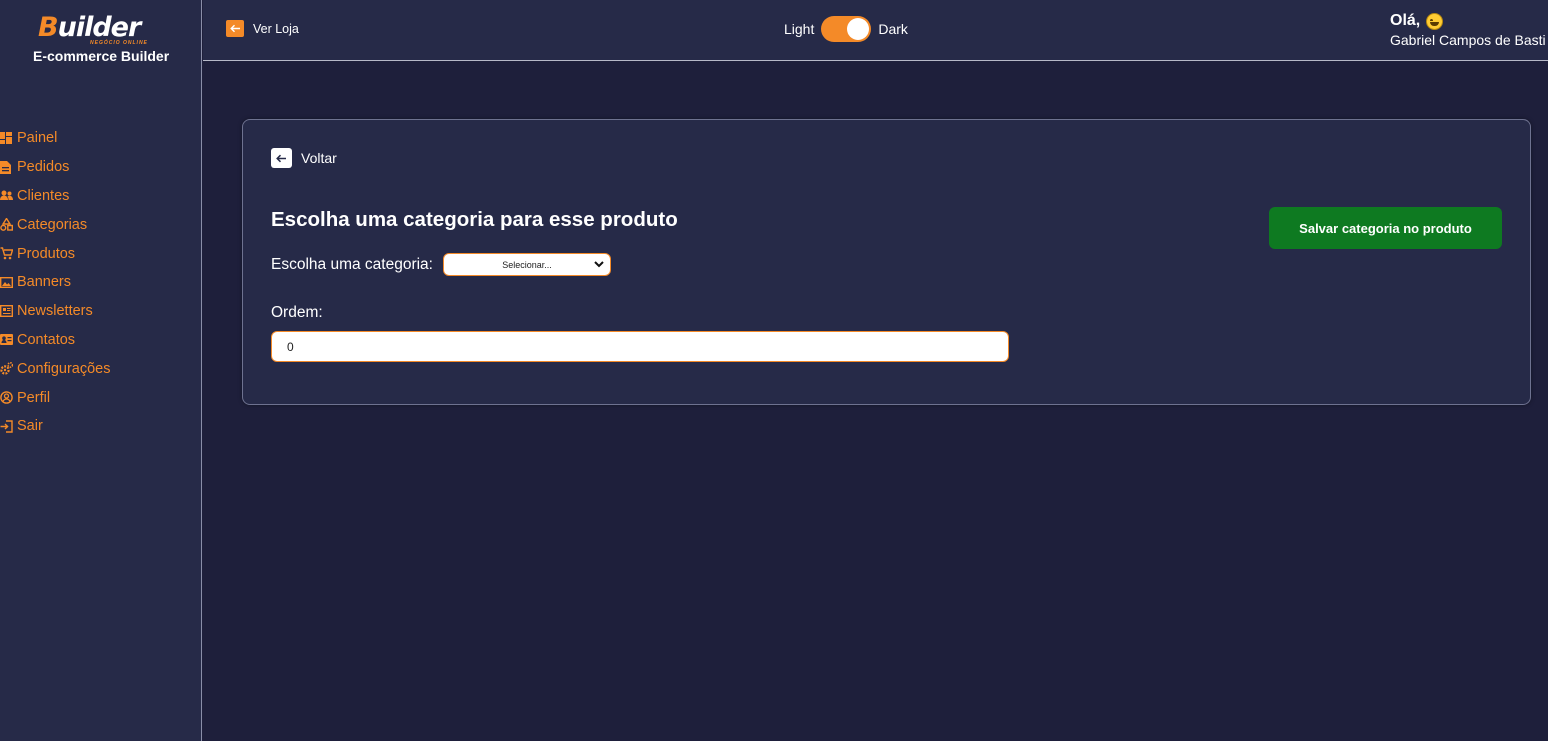 This screenshot has height=741, width=1548. I want to click on sidebar-item-label: Painel, so click(37, 138).